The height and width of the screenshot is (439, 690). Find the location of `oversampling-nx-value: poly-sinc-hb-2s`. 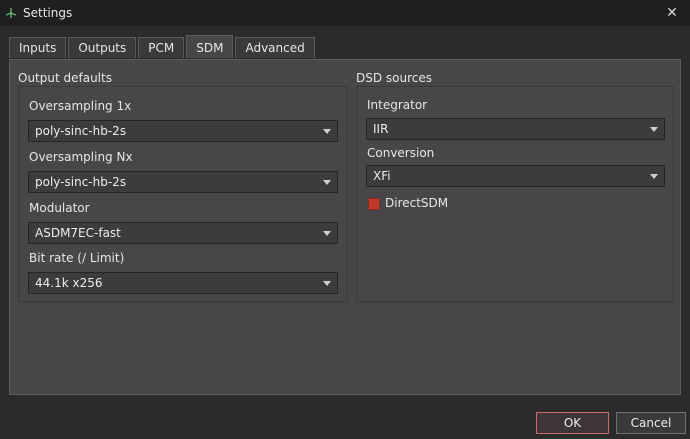

oversampling-nx-value: poly-sinc-hb-2s is located at coordinates (81, 182).